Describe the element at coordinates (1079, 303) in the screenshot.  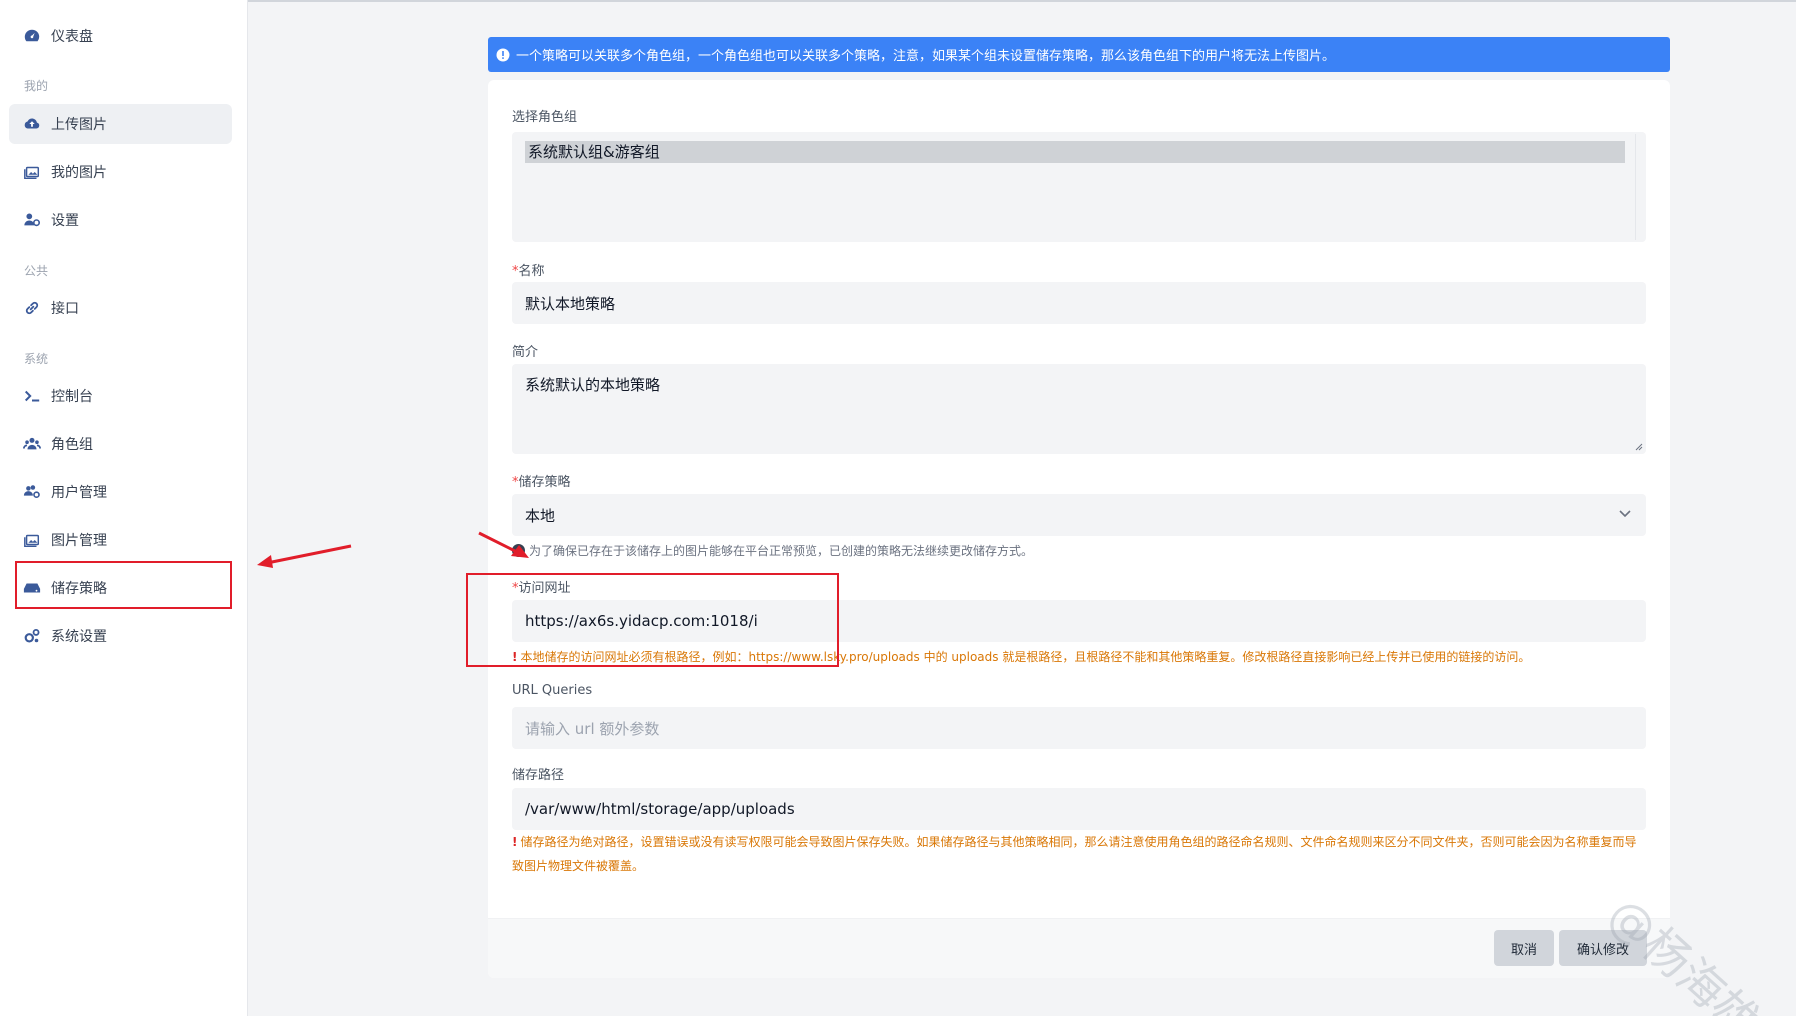
I see `name-input: 默认本地策略` at that location.